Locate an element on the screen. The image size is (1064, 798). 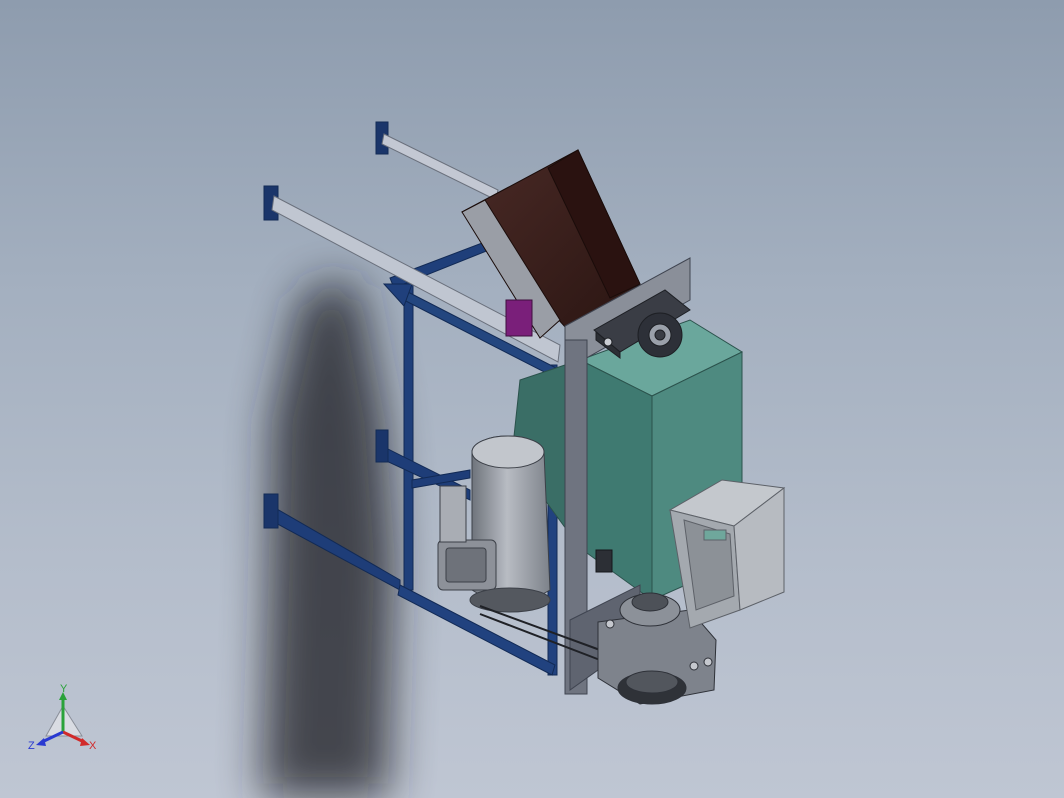
view-orientation-triad: Y X Z is located at coordinates (66, 720).